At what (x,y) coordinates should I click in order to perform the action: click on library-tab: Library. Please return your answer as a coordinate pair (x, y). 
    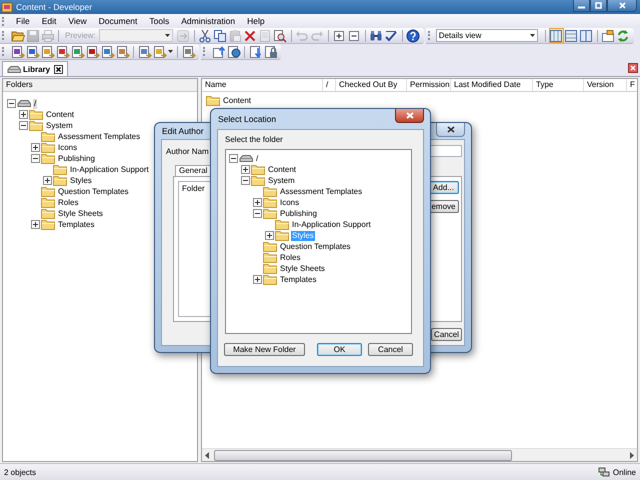
    Looking at the image, I should click on (35, 68).